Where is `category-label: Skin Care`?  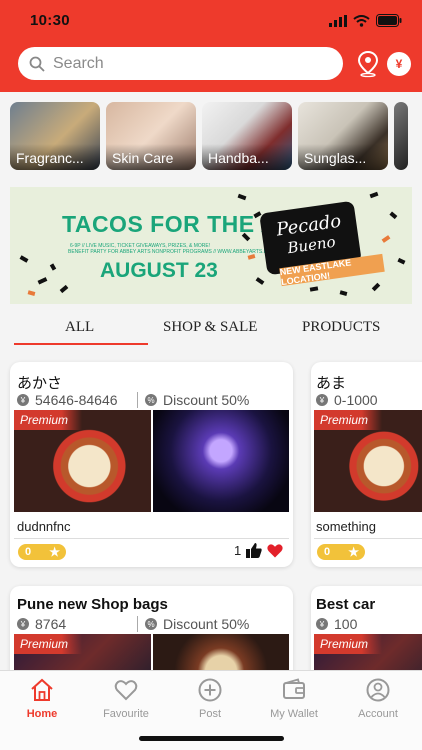 category-label: Skin Care is located at coordinates (151, 157).